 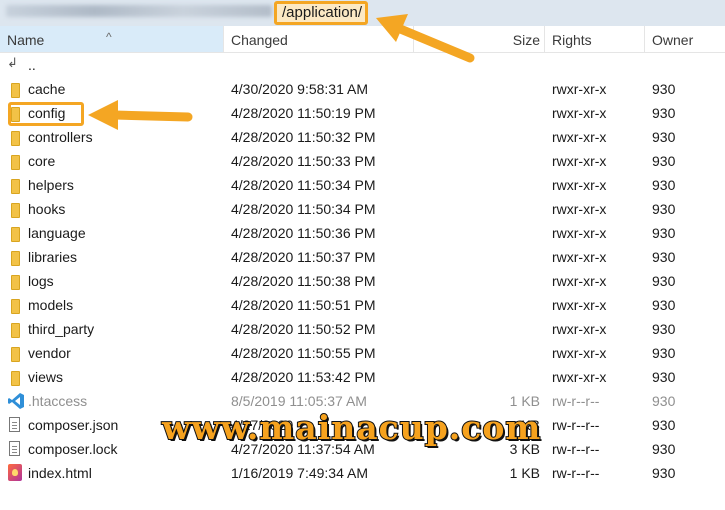 I want to click on file-changed: 4/28/2020 11:50:51 PM, so click(x=303, y=305).